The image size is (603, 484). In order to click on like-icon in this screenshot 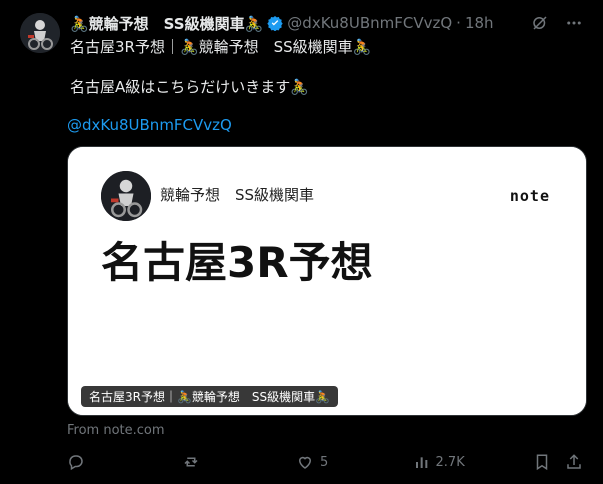, I will do `click(305, 462)`.